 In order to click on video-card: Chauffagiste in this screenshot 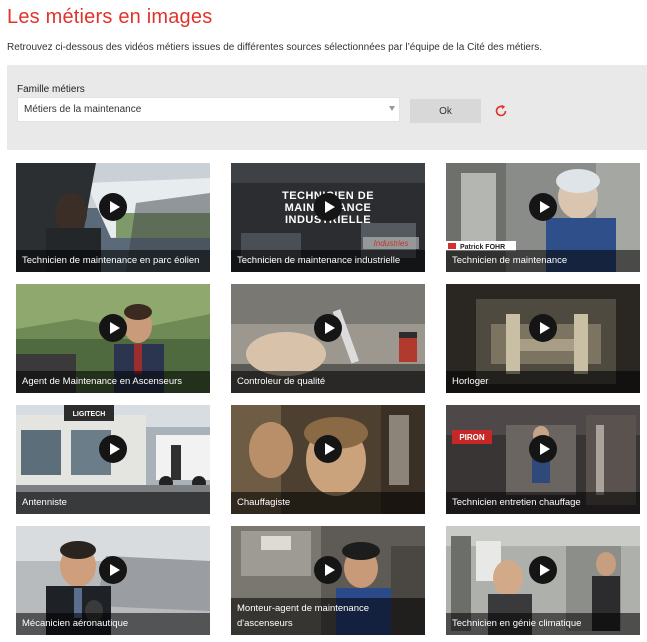, I will do `click(328, 459)`.